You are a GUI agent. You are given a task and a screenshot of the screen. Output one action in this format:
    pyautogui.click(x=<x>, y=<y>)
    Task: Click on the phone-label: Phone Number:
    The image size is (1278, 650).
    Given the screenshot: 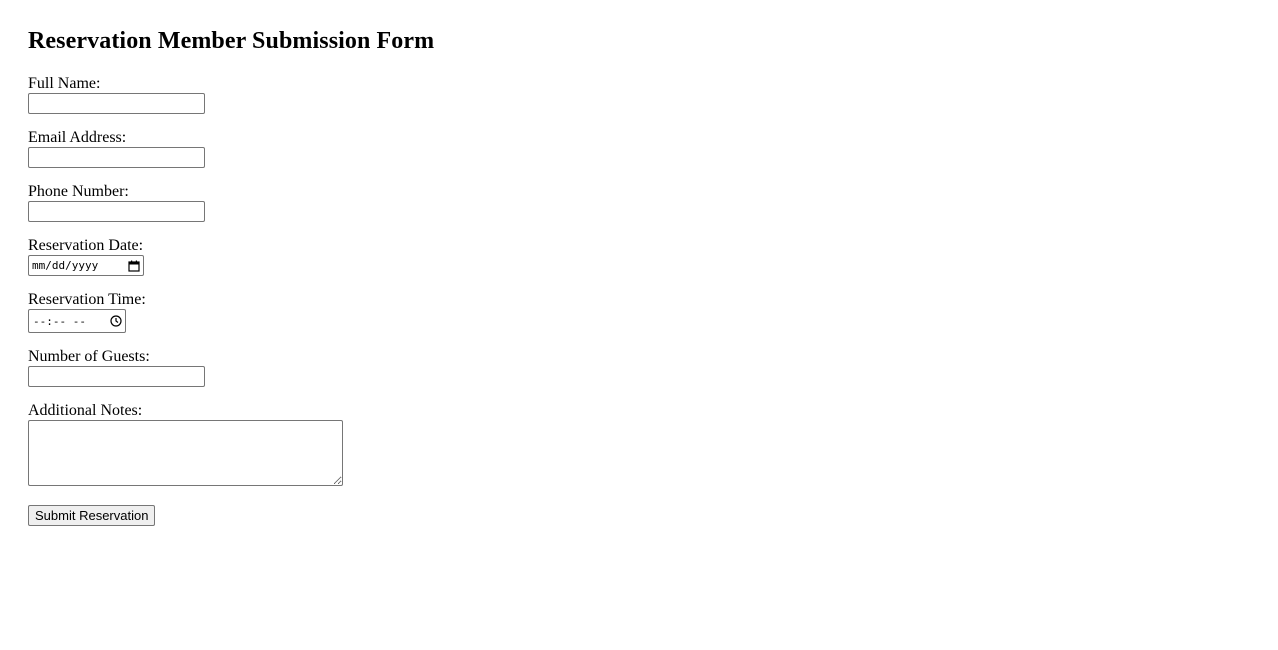 What is the action you would take?
    pyautogui.click(x=78, y=191)
    